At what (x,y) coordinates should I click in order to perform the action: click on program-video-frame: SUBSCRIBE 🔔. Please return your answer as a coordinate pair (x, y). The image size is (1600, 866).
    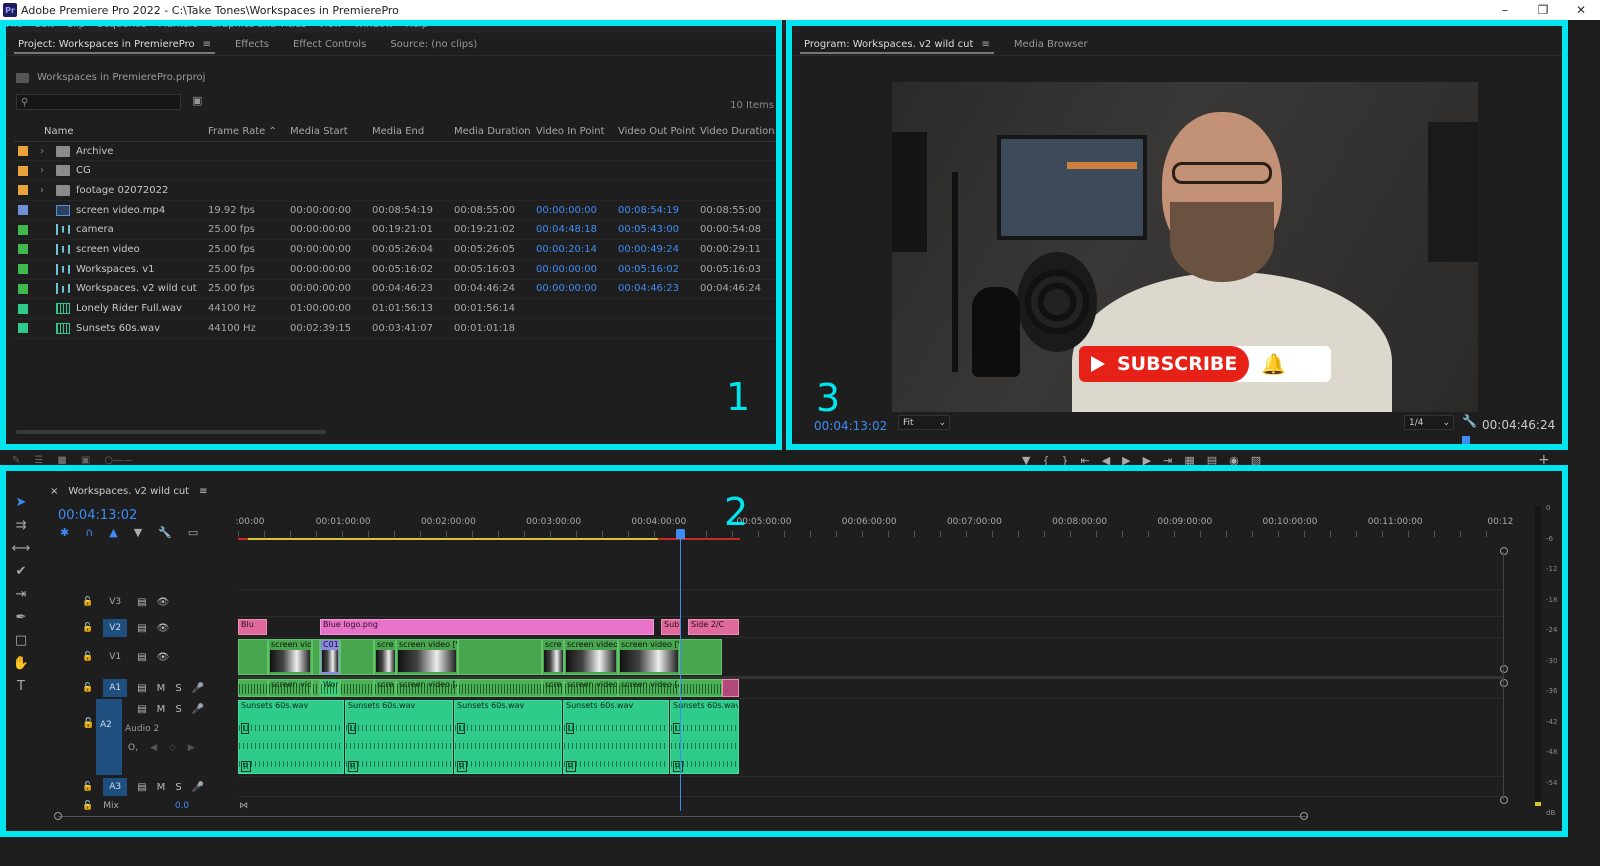
    Looking at the image, I should click on (1185, 247).